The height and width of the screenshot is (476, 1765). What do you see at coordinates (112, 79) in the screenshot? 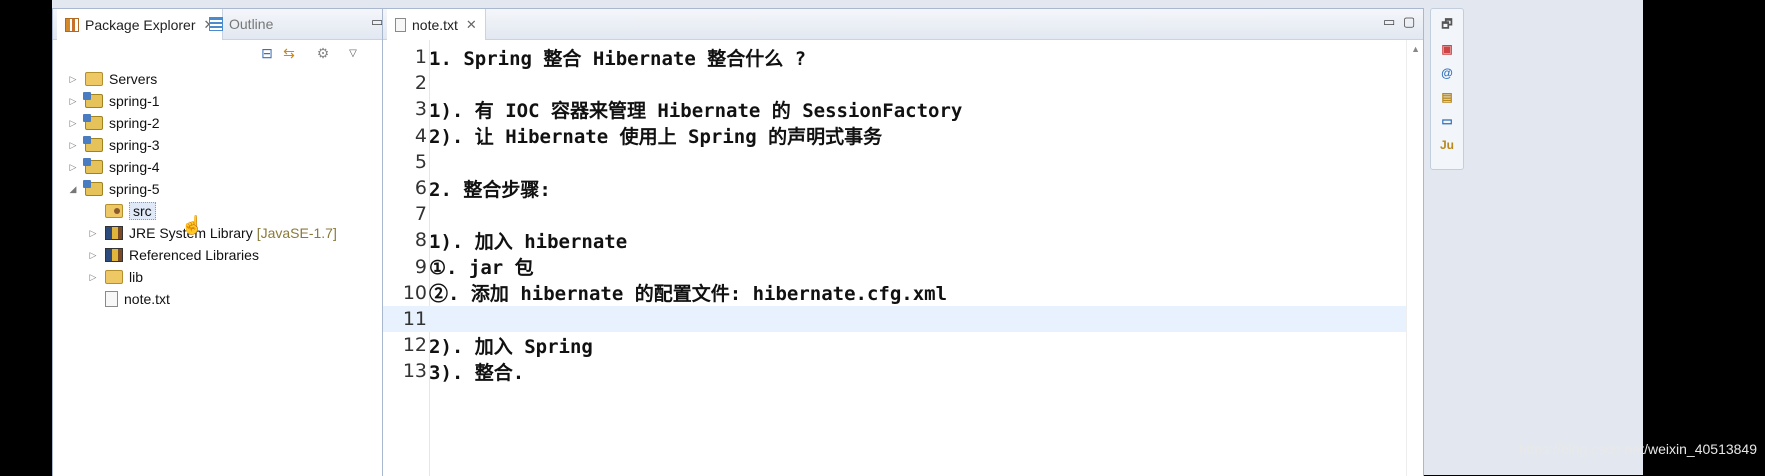
I see `tree-item: ▷ Servers` at bounding box center [112, 79].